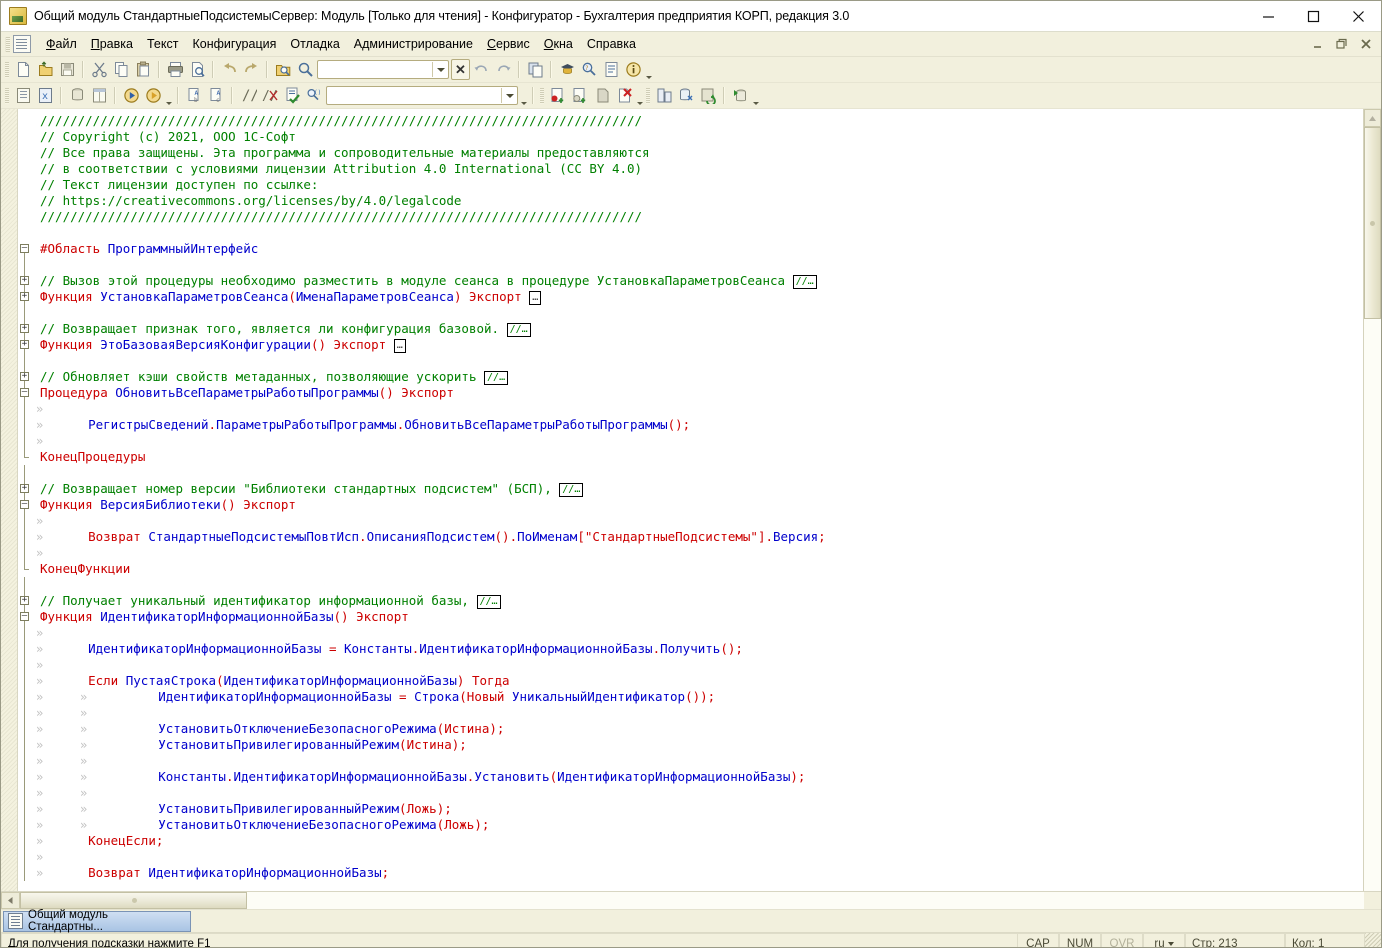 Image resolution: width=1382 pixels, height=948 pixels. I want to click on configuration-tree-icon, so click(23, 95).